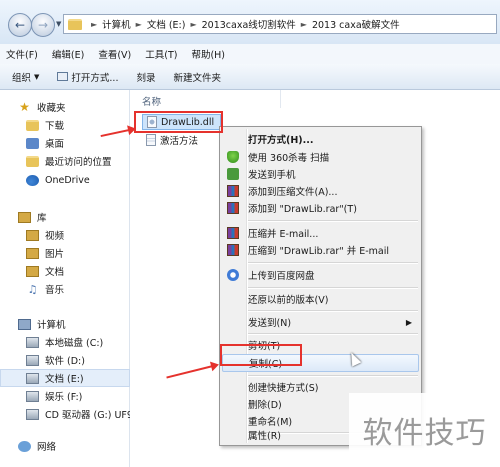 Image resolution: width=500 pixels, height=467 pixels. I want to click on sidebar-item-label: 娱乐 (F:), so click(64, 397).